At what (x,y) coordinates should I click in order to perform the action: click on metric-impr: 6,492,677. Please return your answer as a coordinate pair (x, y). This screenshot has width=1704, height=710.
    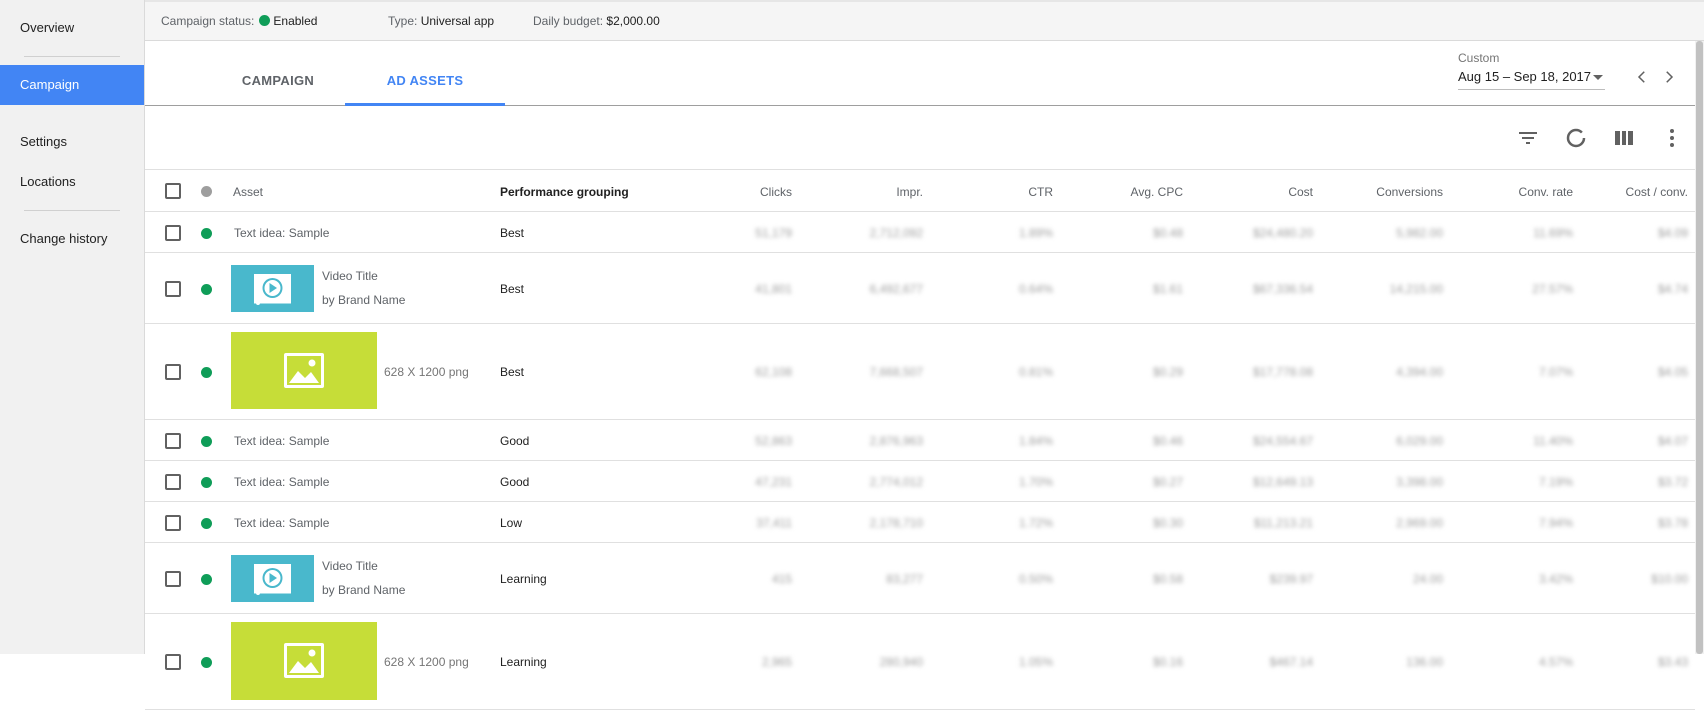
    Looking at the image, I should click on (896, 289).